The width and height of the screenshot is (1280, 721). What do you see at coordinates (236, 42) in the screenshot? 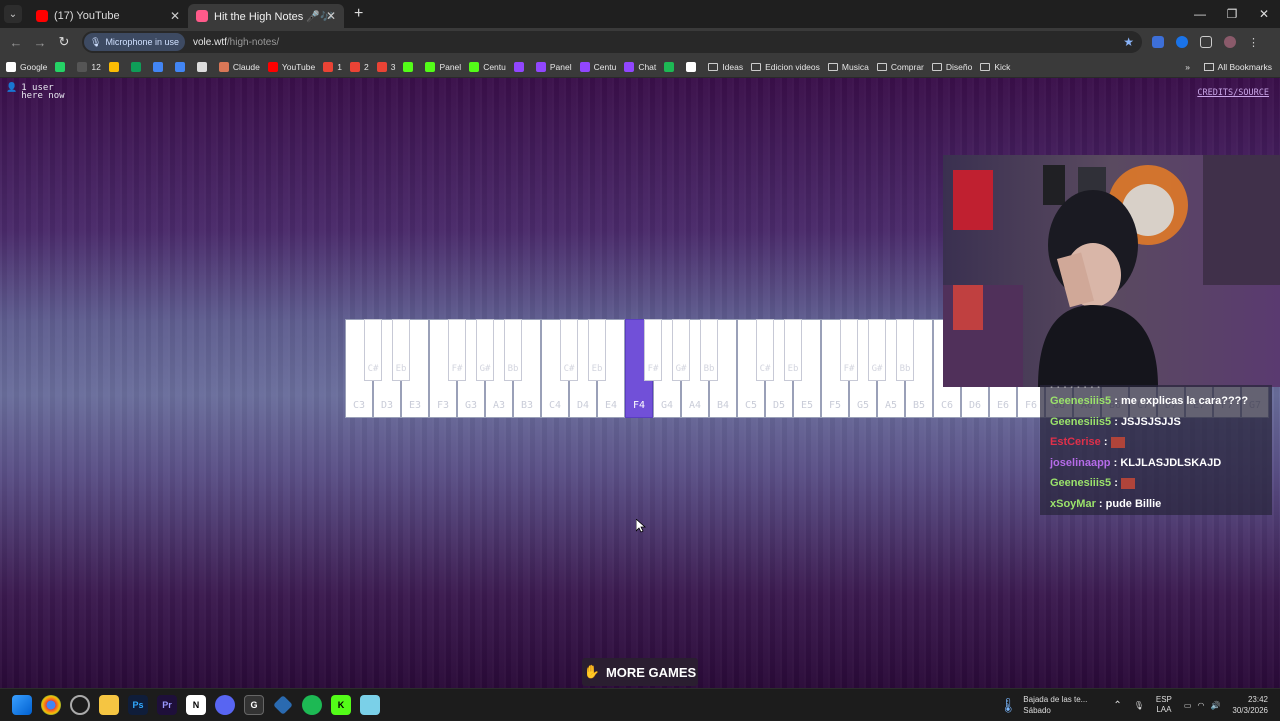
I see `url-text: vole.wtf/high-notes/` at bounding box center [236, 42].